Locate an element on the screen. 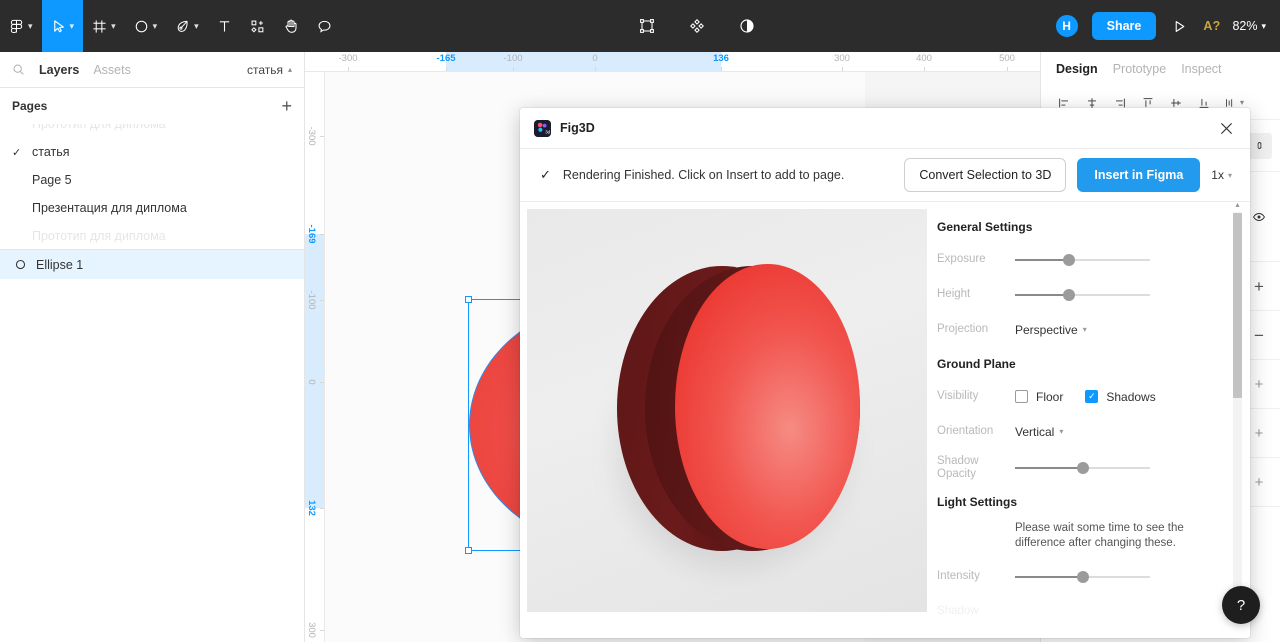 This screenshot has width=1280, height=642. zoom-control: 82% ▾ is located at coordinates (1249, 26).